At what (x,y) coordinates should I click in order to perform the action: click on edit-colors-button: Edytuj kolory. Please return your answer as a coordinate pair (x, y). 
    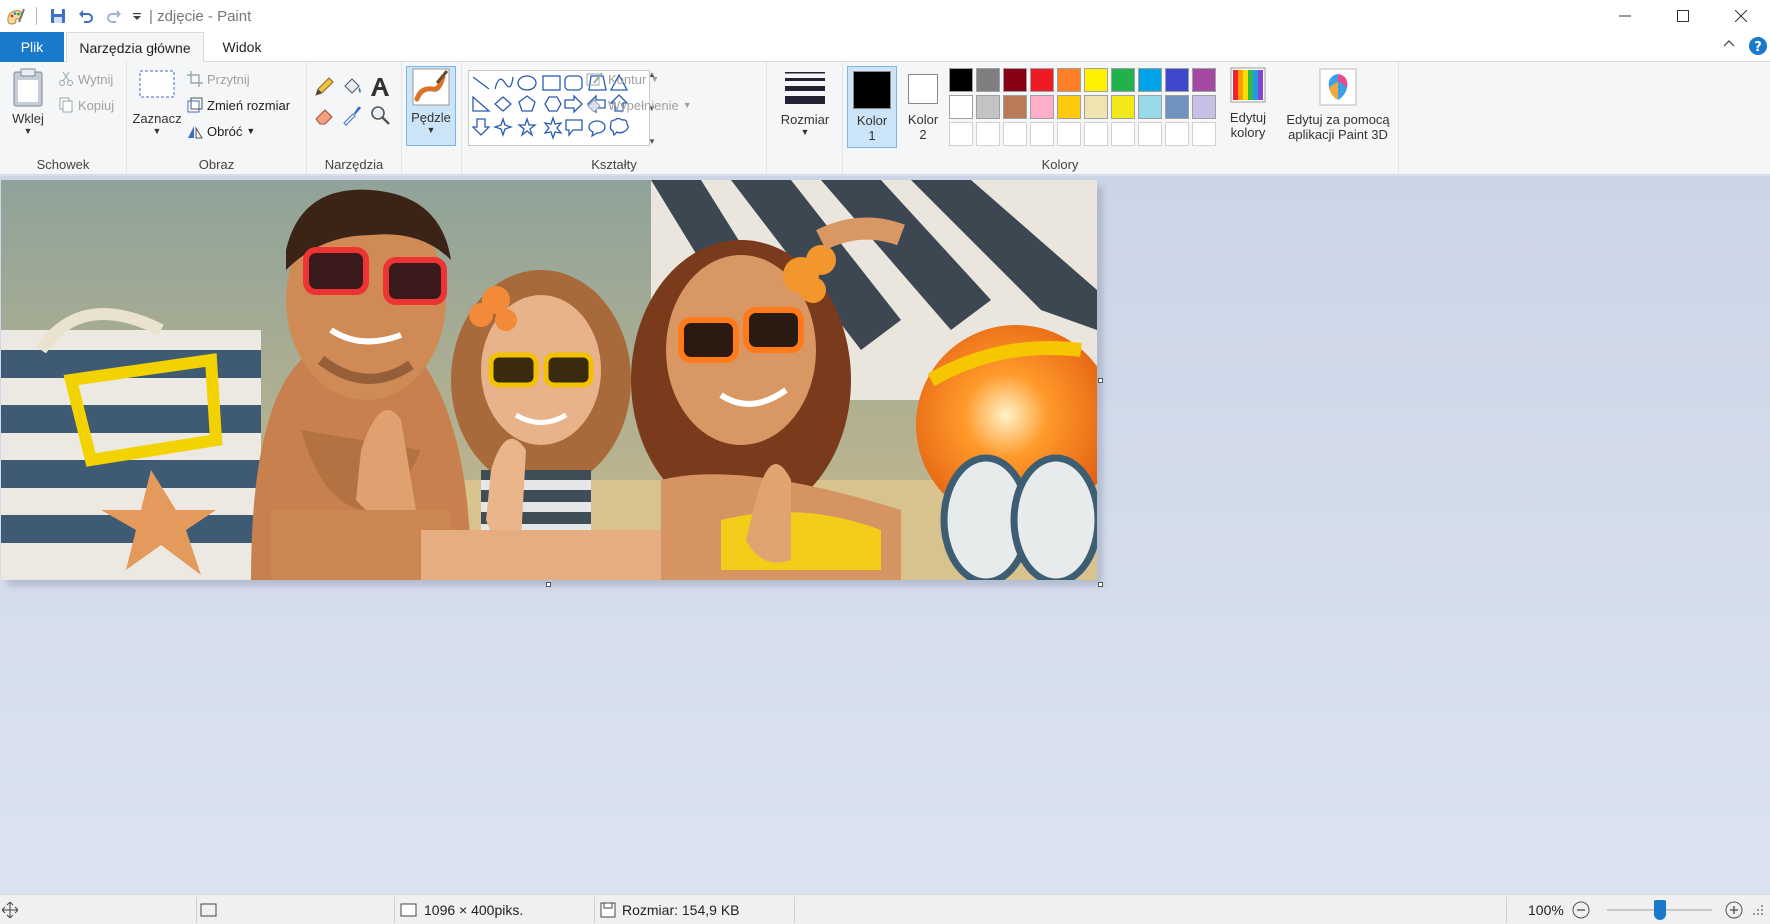
    Looking at the image, I should click on (1248, 103).